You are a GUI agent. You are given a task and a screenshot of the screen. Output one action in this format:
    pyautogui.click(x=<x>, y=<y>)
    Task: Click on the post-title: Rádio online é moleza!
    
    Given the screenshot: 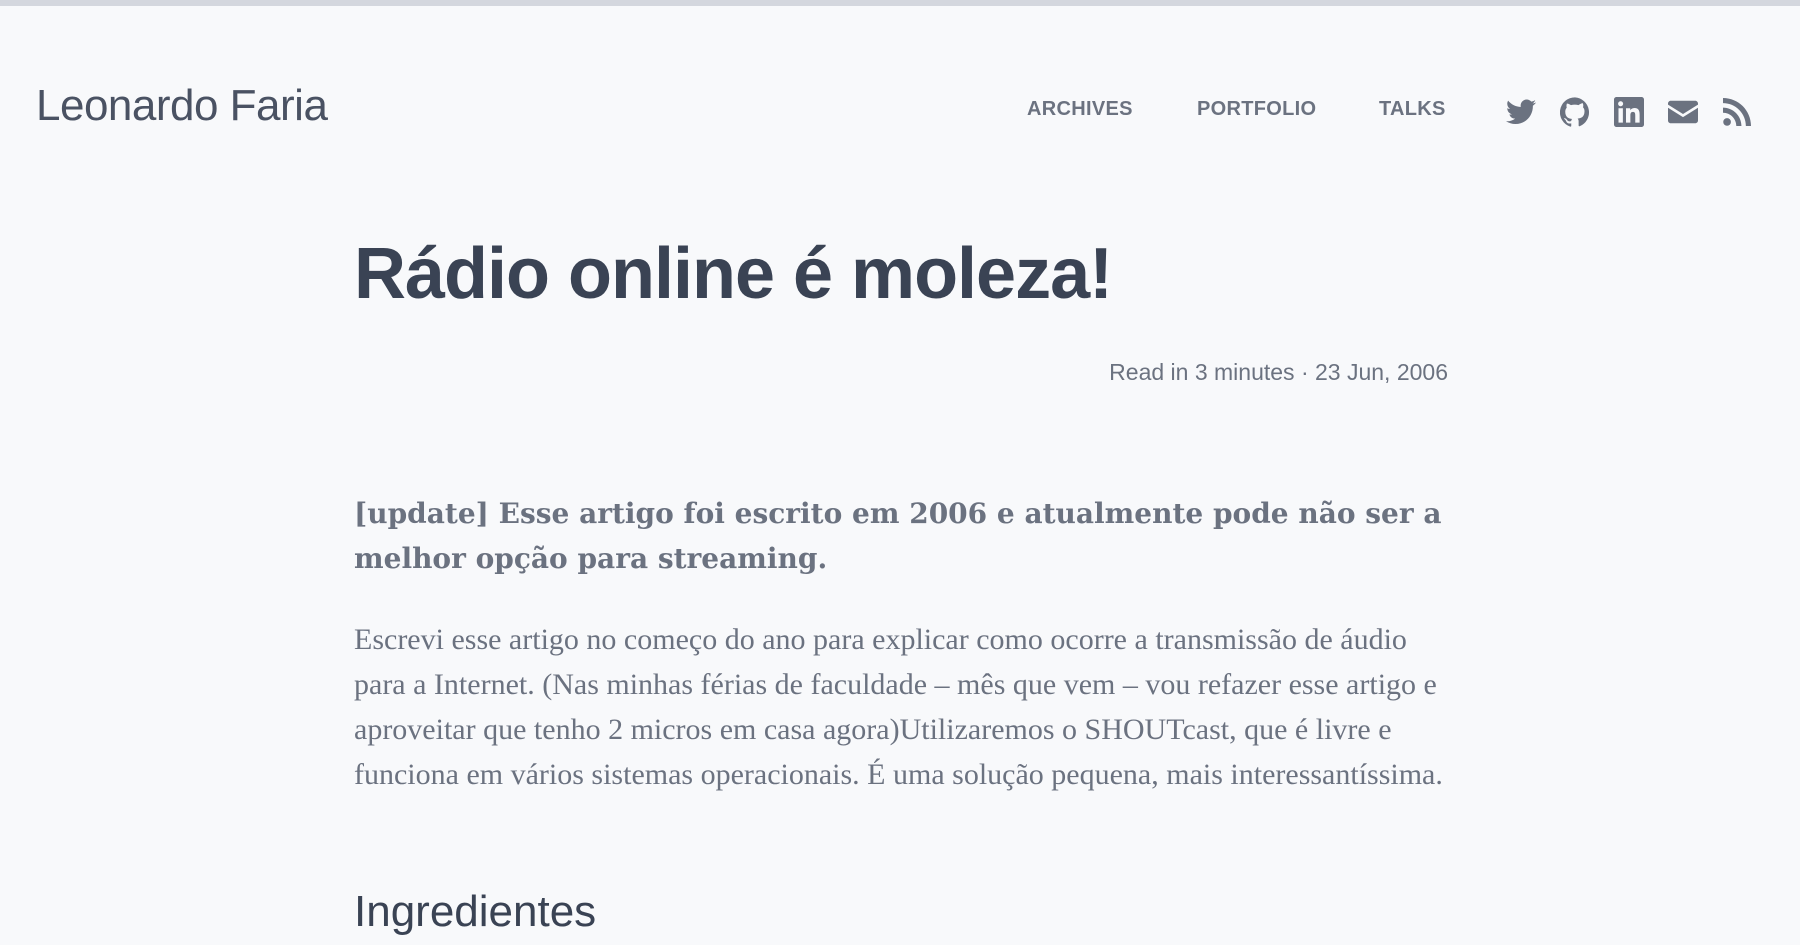 What is the action you would take?
    pyautogui.click(x=733, y=274)
    